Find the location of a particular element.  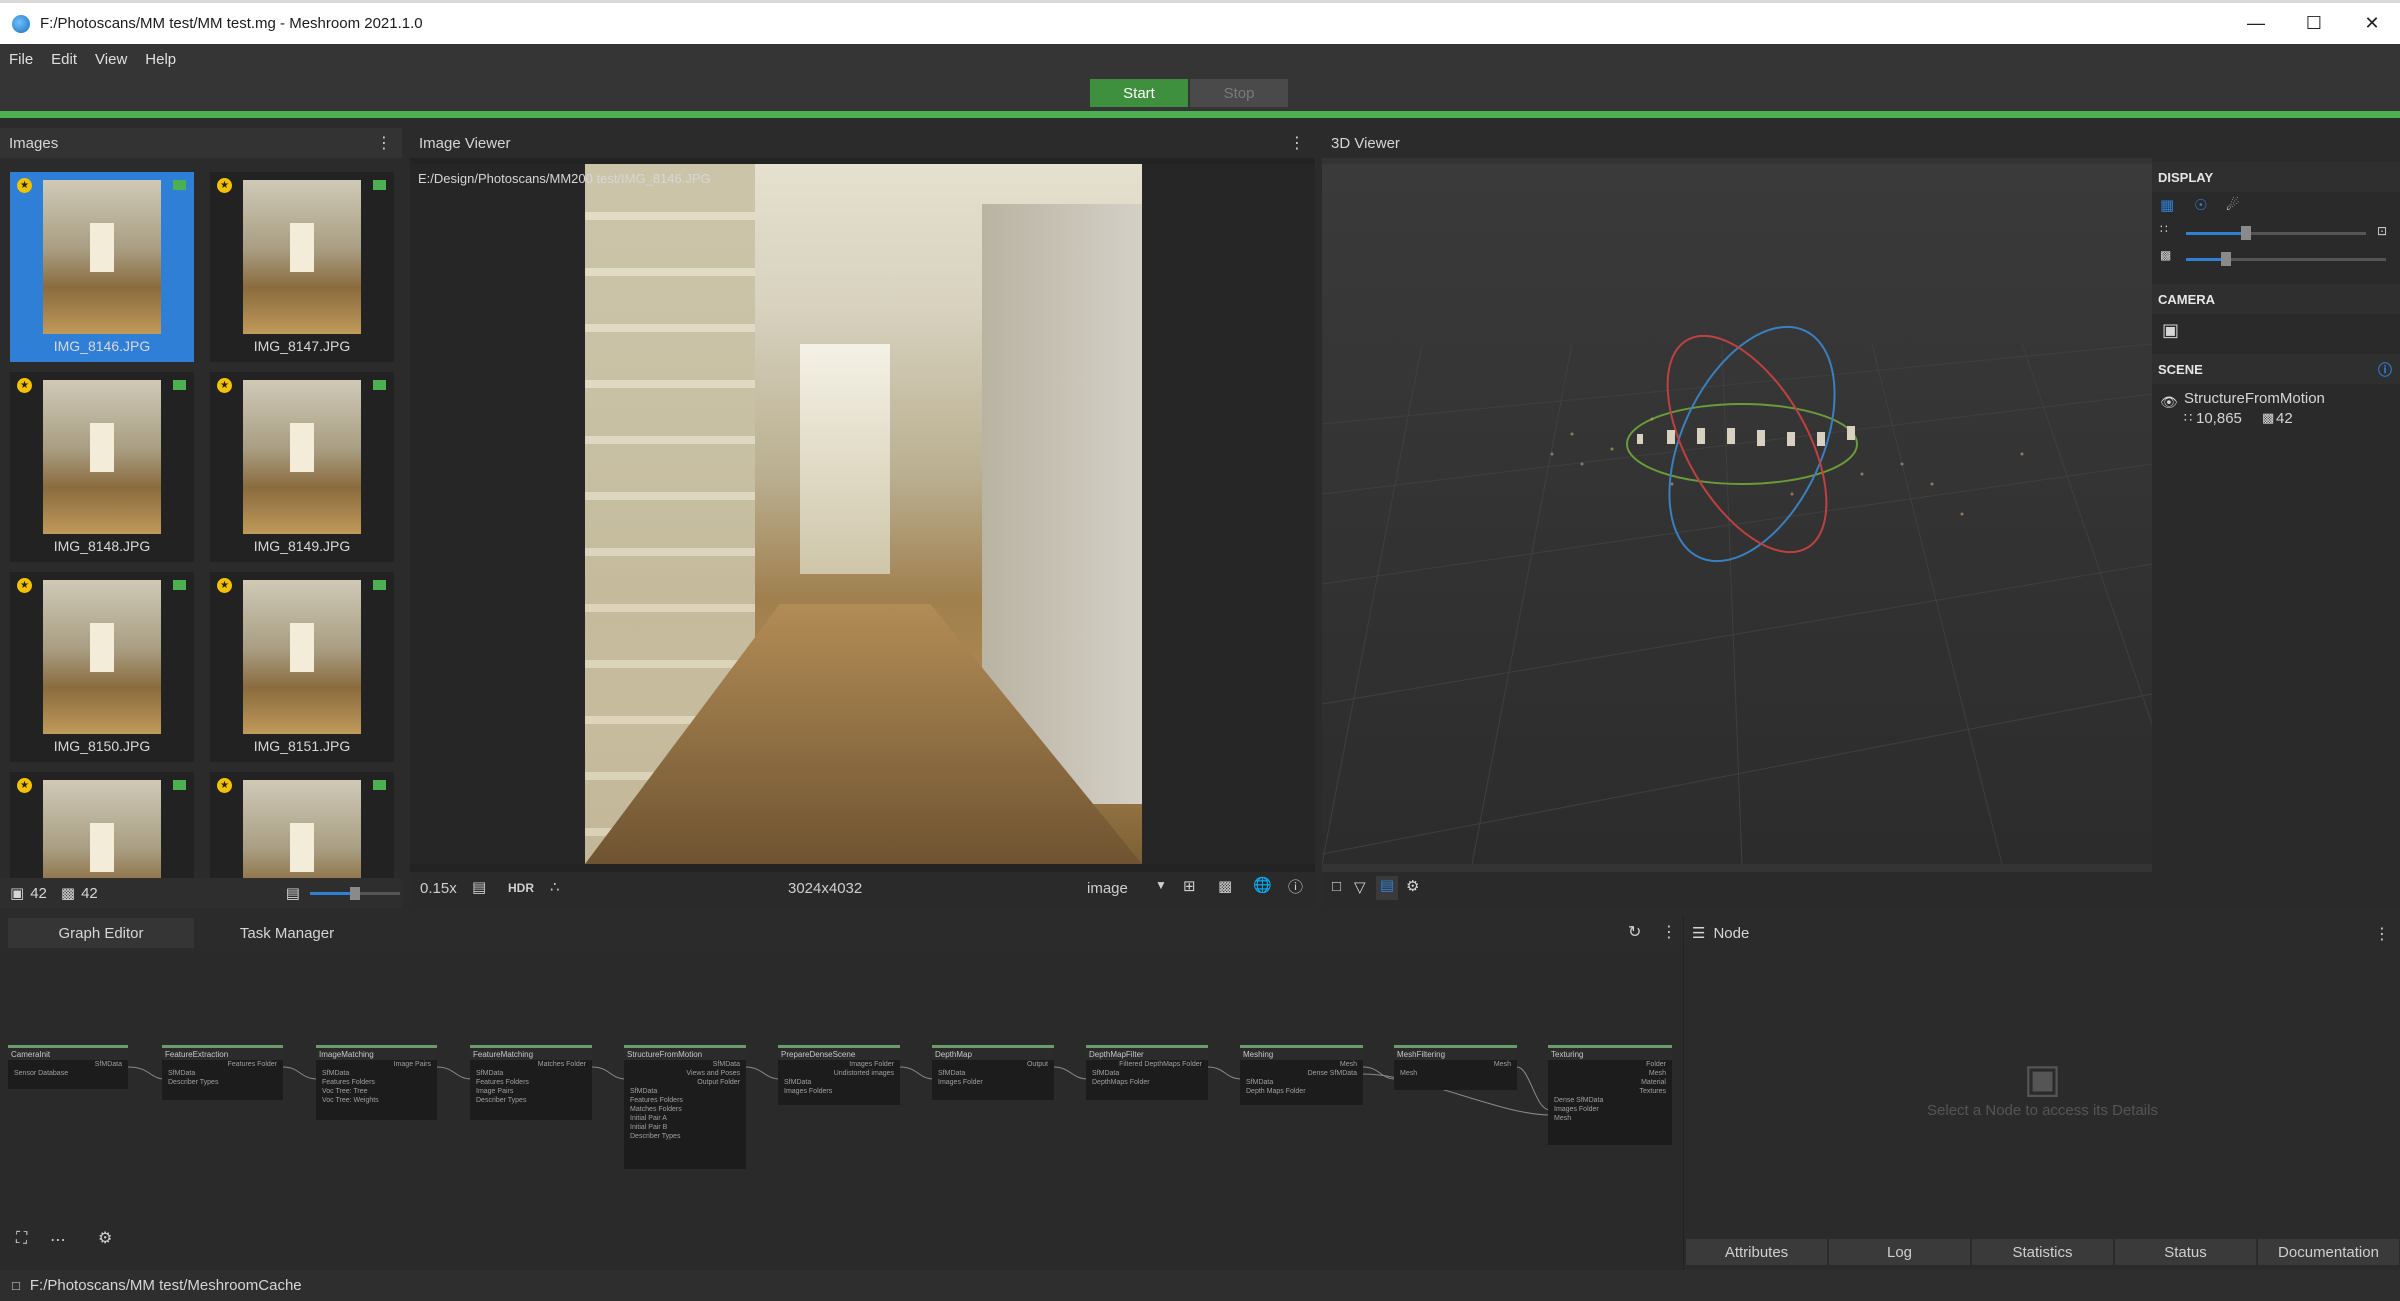

scene-item: 👁 StructureFromMotion ∷ 10,865 ▩ 42 is located at coordinates (2276, 409).